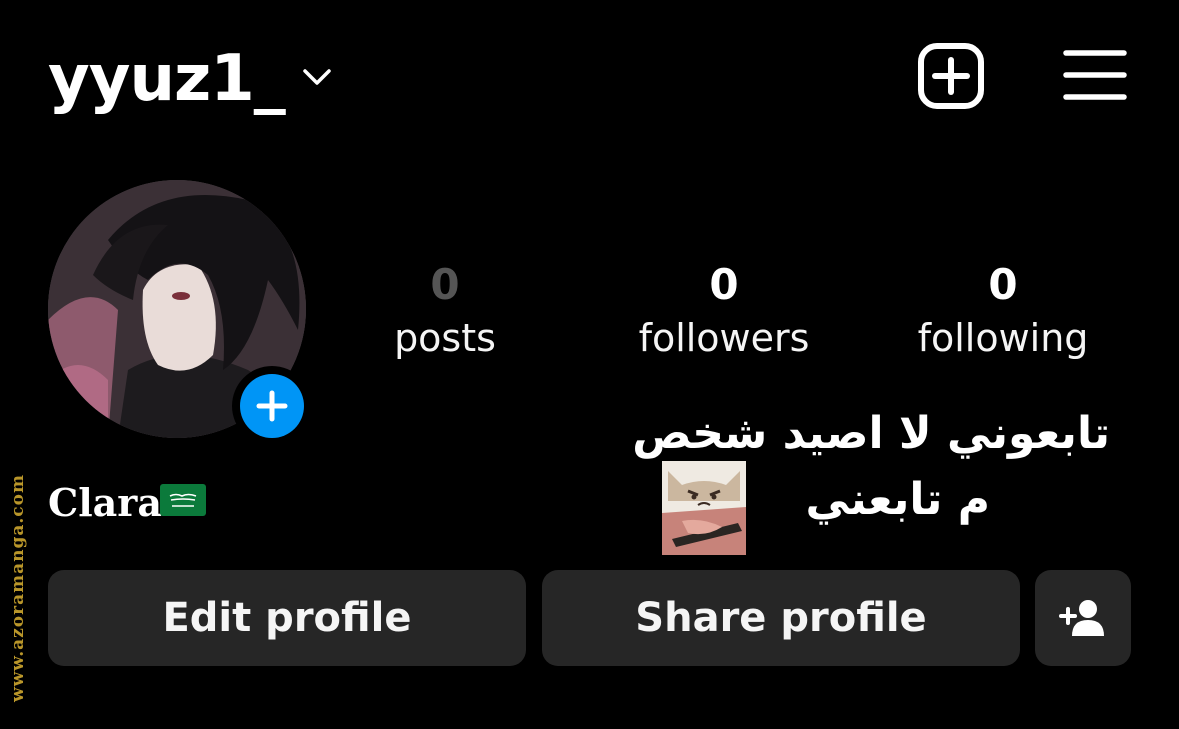 The image size is (1179, 729). I want to click on bio-line-2: م تابعني, so click(897, 499).